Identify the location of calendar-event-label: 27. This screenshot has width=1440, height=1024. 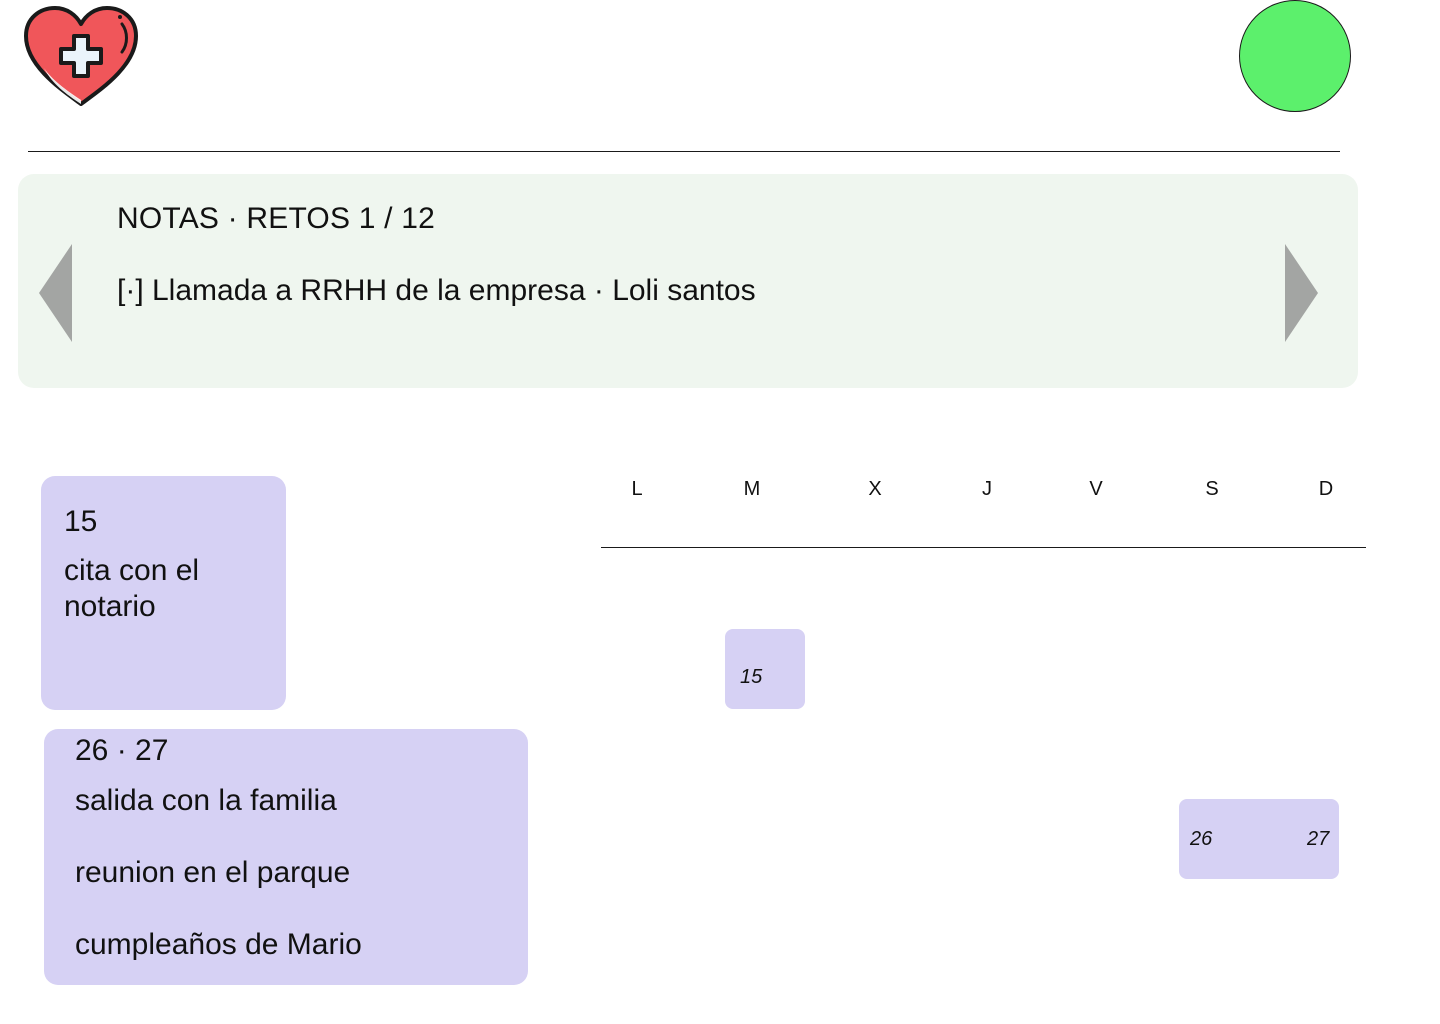
(1318, 839).